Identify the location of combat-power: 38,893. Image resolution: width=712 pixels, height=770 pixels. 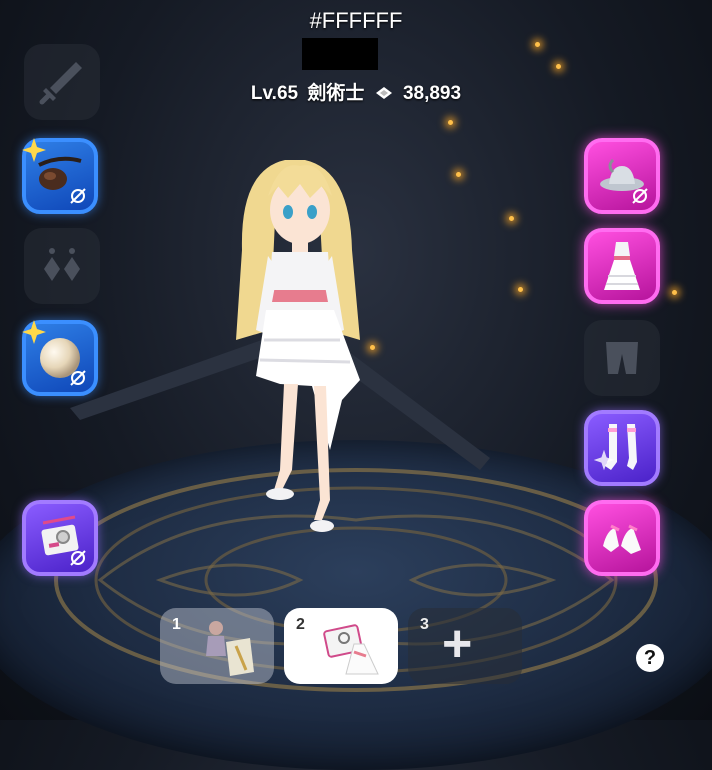
(432, 93).